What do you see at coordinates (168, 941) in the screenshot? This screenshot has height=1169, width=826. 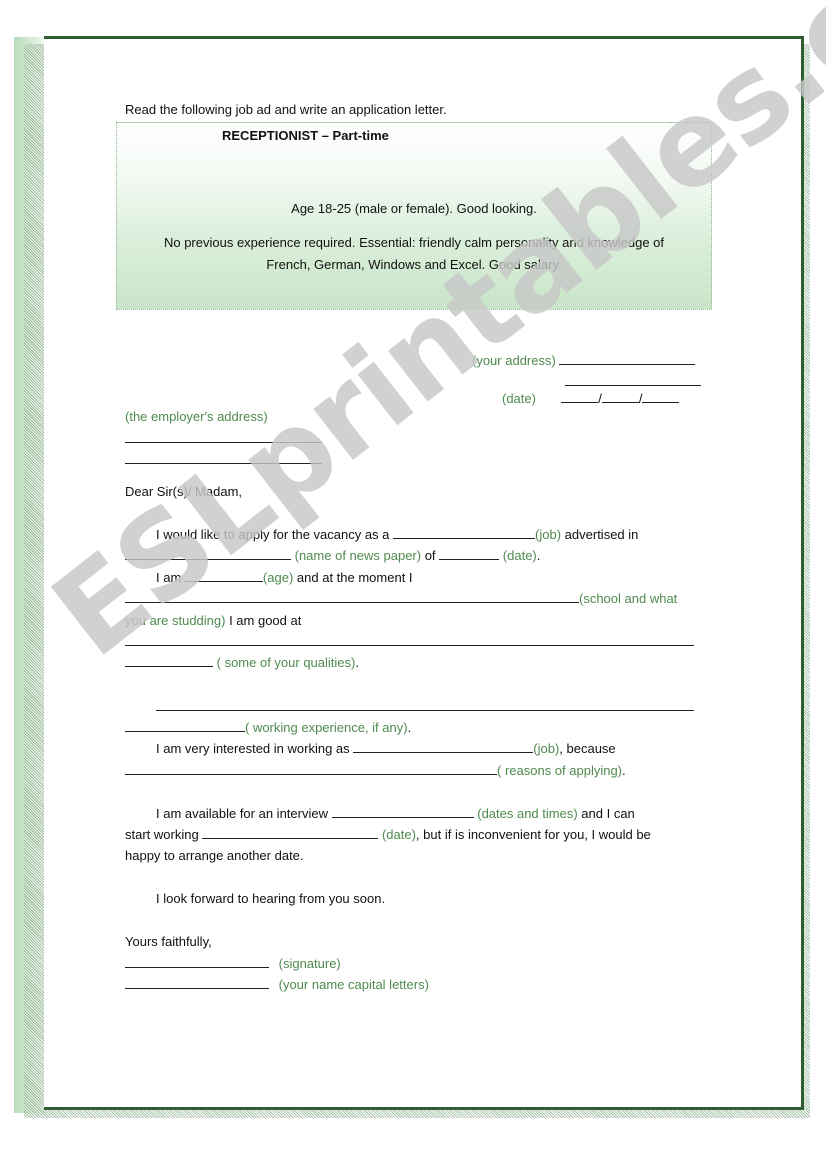 I see `sign-off: Yours faithfully,` at bounding box center [168, 941].